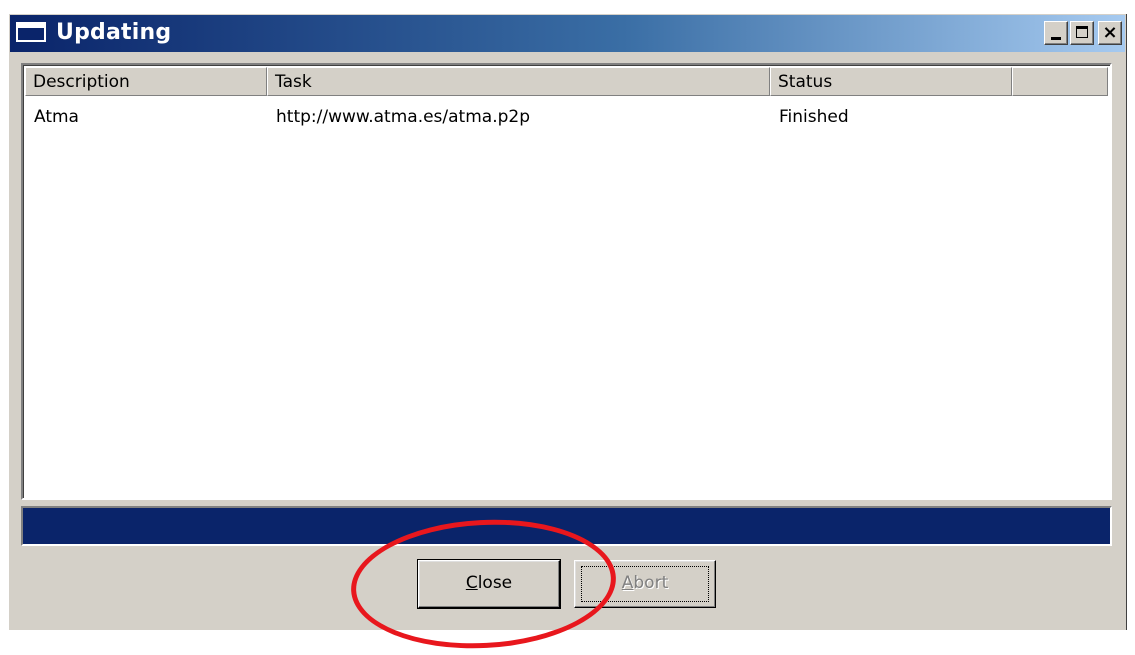 The height and width of the screenshot is (655, 1135). What do you see at coordinates (495, 583) in the screenshot?
I see `close-button-label: lose` at bounding box center [495, 583].